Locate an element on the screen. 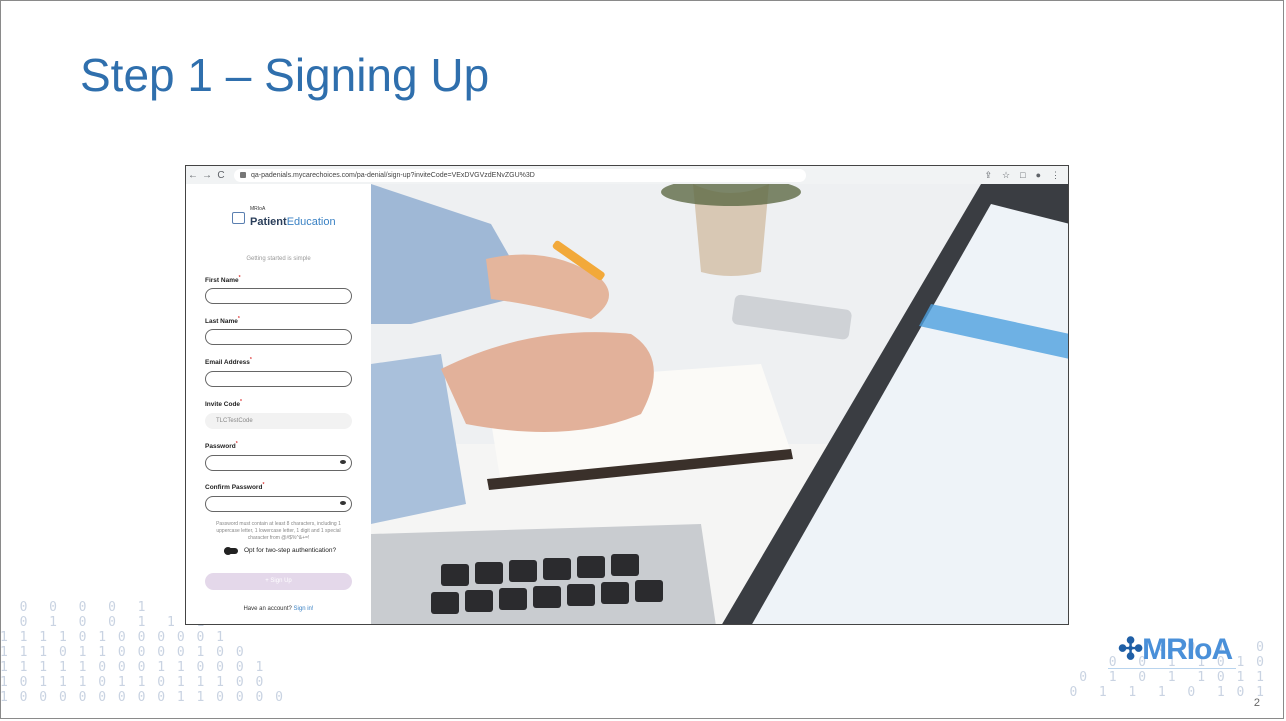 The image size is (1286, 721). password-input is located at coordinates (278, 463).